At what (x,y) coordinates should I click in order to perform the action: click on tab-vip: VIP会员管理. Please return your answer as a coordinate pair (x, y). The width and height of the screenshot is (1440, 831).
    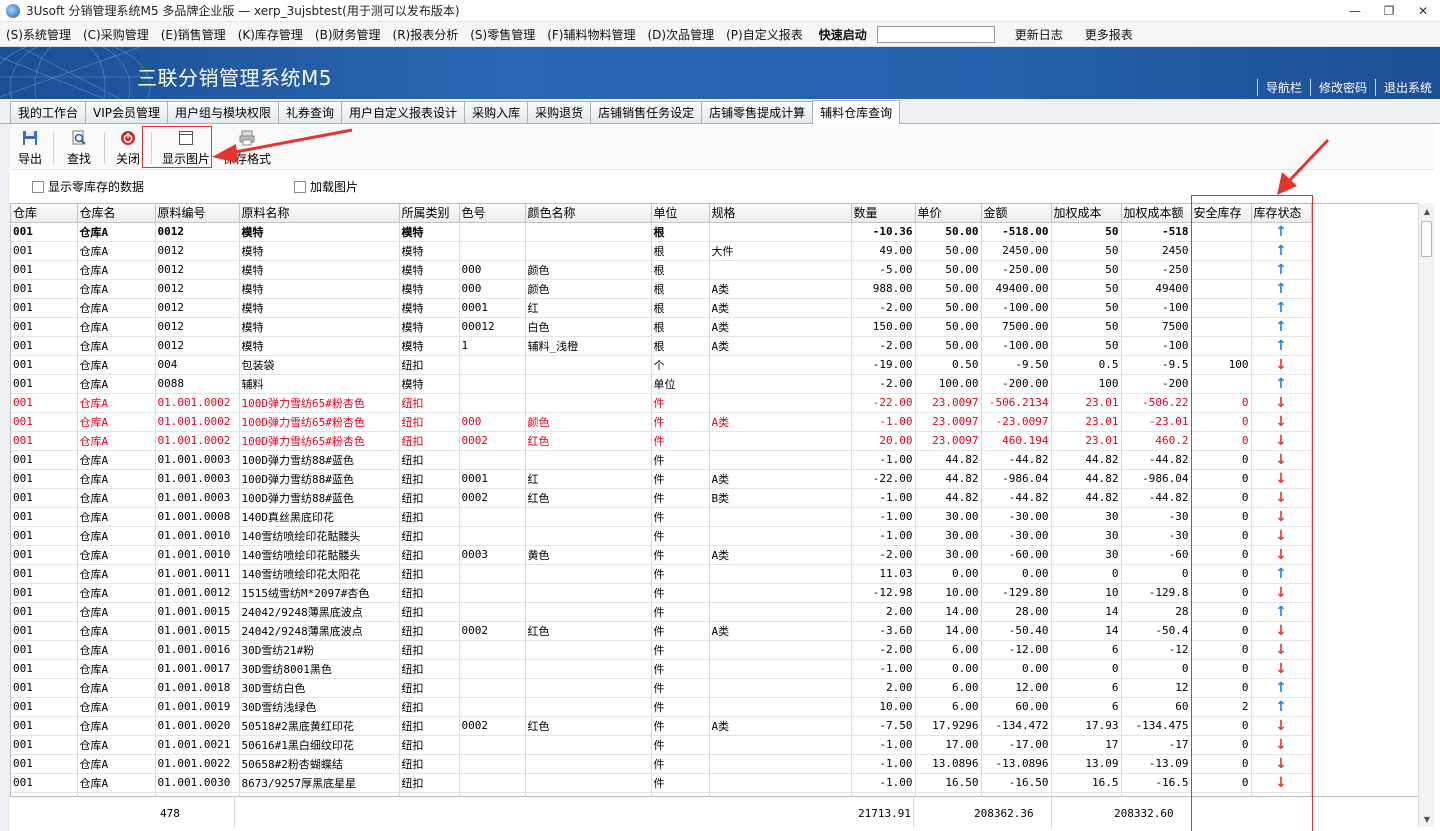
    Looking at the image, I should click on (127, 112).